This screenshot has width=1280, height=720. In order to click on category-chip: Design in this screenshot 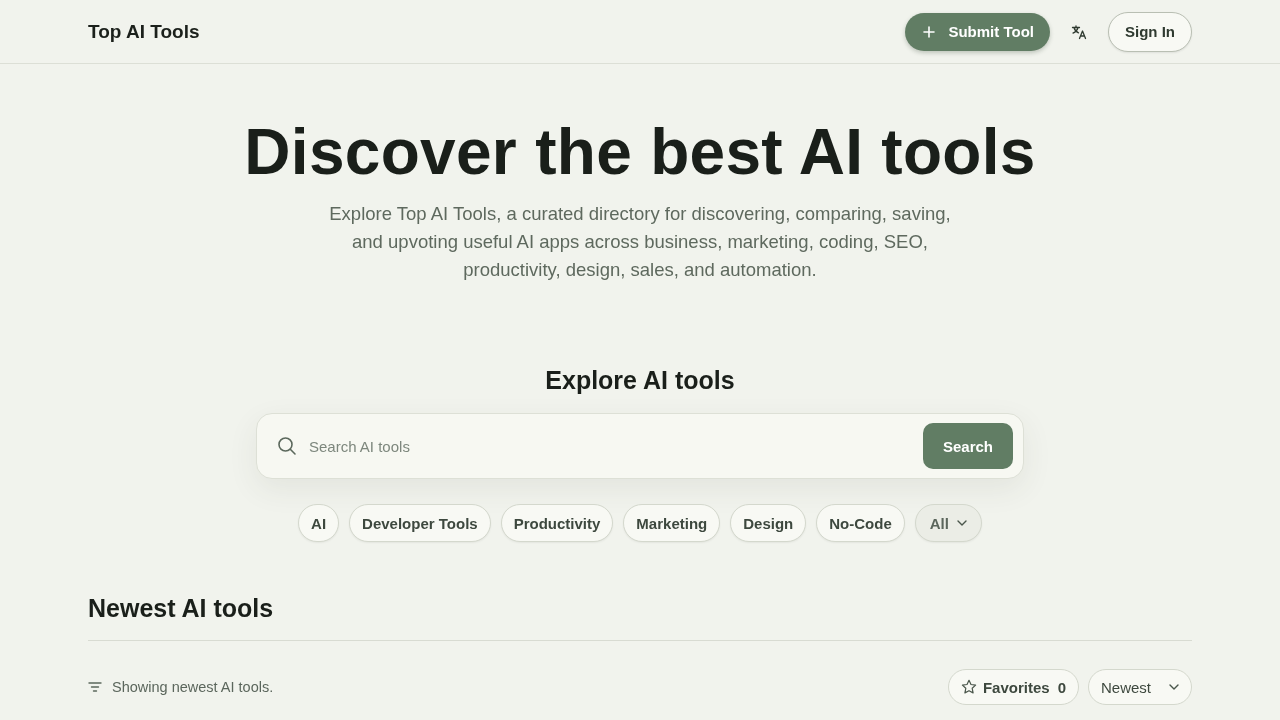, I will do `click(768, 523)`.